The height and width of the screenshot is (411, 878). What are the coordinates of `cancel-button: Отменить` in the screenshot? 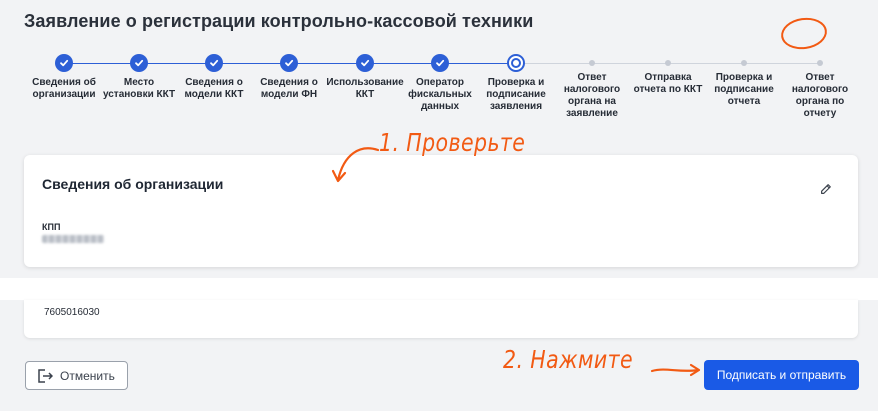 It's located at (76, 375).